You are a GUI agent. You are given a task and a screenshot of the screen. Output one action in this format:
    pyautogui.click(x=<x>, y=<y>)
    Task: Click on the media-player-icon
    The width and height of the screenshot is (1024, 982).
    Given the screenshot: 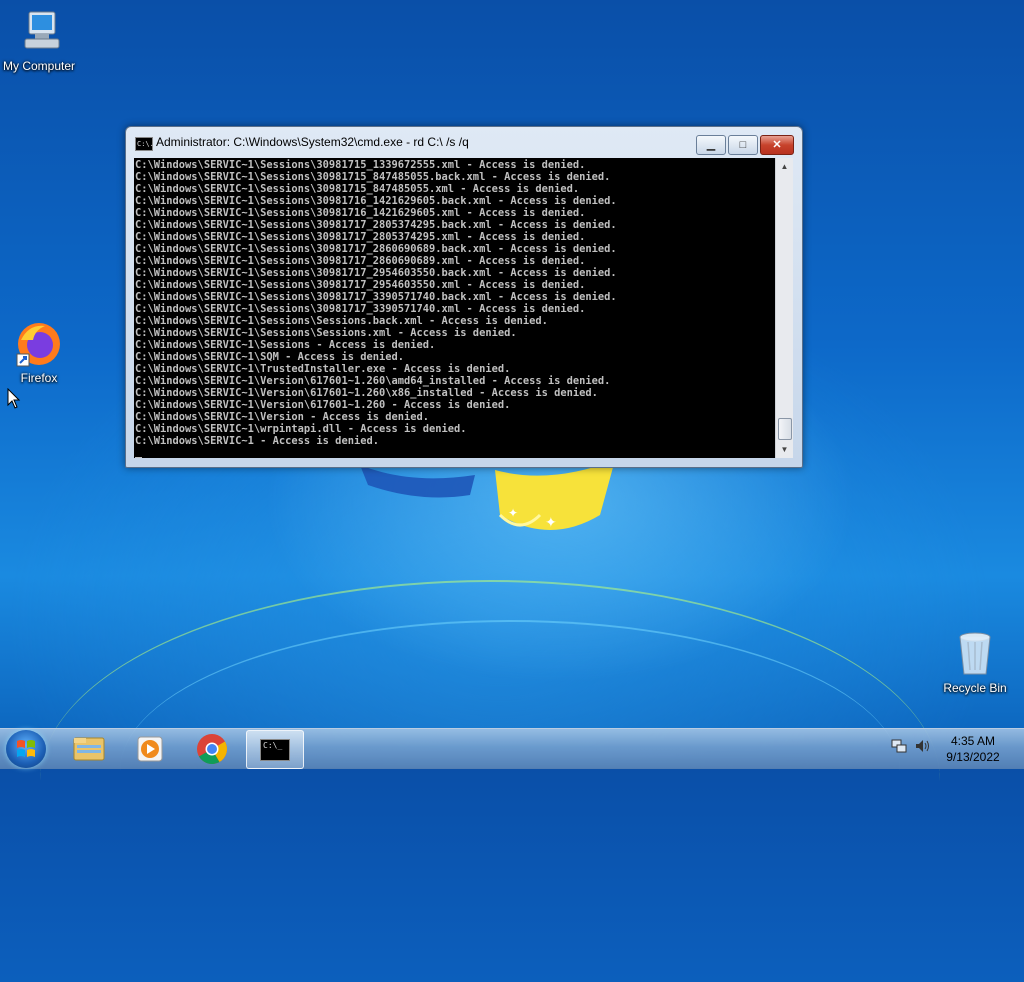 What is the action you would take?
    pyautogui.click(x=150, y=749)
    